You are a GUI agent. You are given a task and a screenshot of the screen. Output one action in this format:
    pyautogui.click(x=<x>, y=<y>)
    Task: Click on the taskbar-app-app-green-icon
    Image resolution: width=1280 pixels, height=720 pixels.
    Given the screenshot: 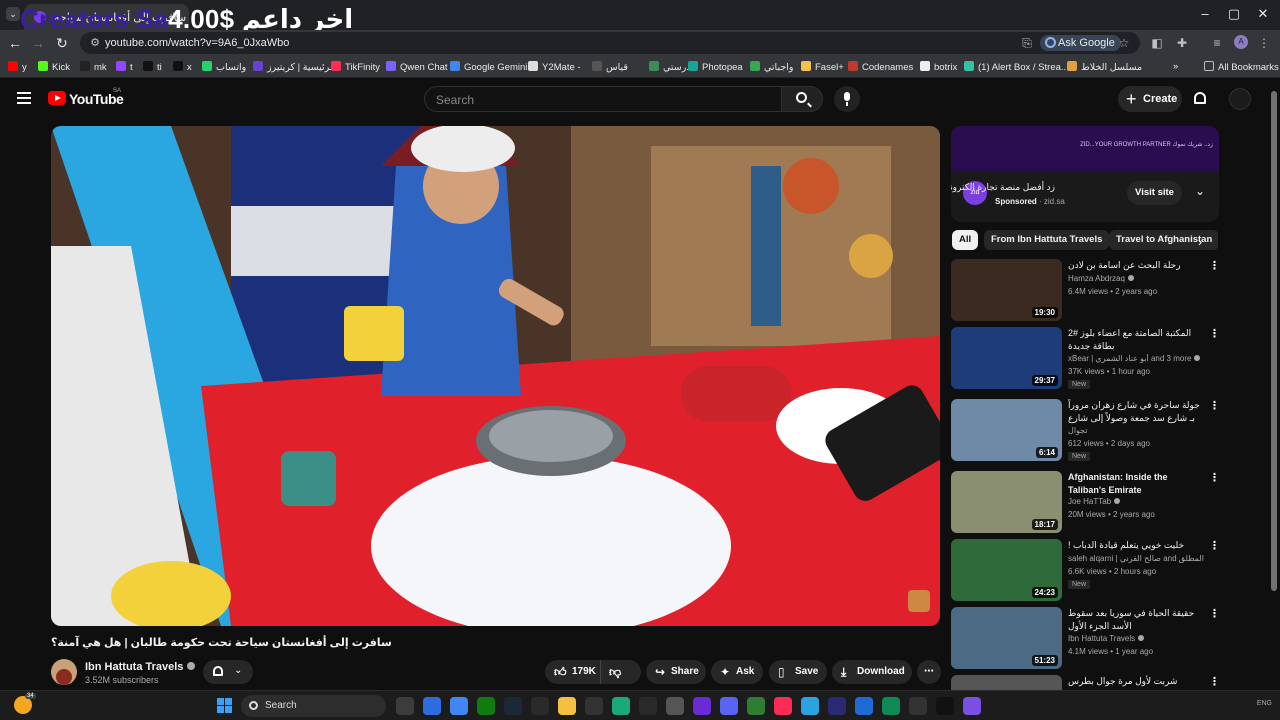 What is the action you would take?
    pyautogui.click(x=891, y=706)
    